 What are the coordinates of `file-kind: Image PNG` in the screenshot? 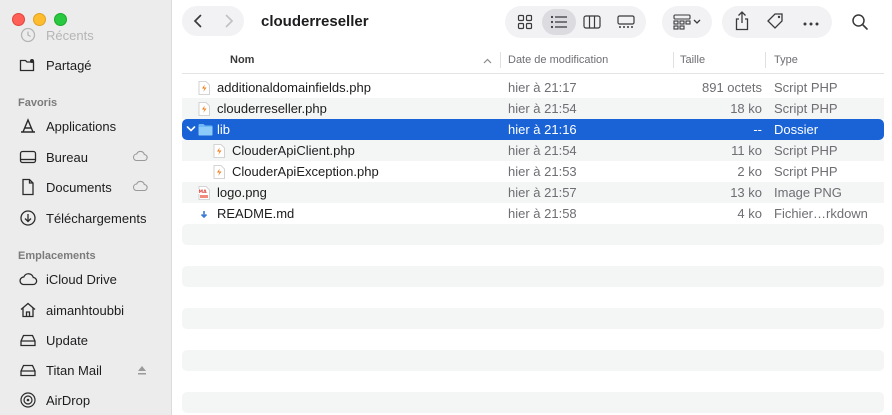 It's located at (808, 192).